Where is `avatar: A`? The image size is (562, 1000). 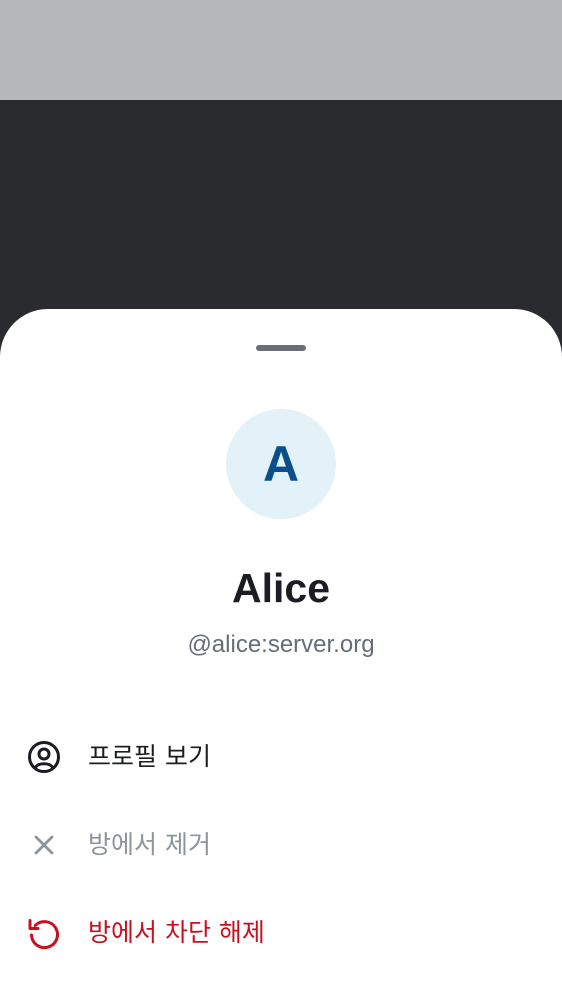
avatar: A is located at coordinates (281, 464).